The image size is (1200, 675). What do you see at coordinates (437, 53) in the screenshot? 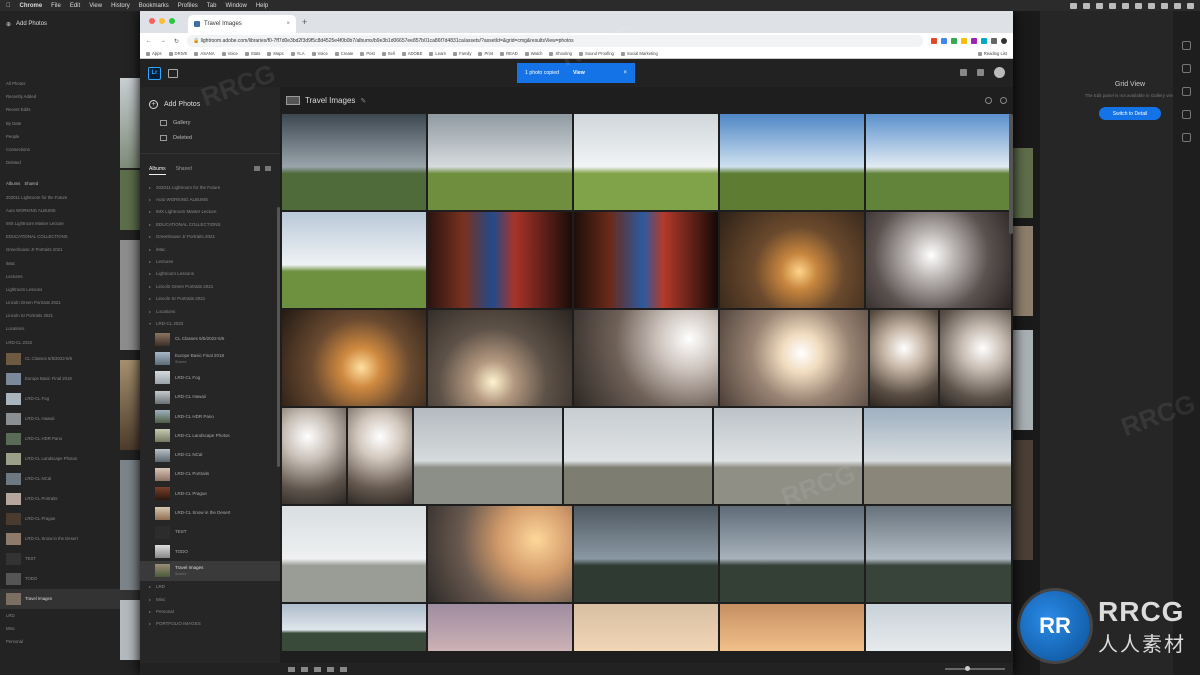
I see `bookmark-item: Learn` at bounding box center [437, 53].